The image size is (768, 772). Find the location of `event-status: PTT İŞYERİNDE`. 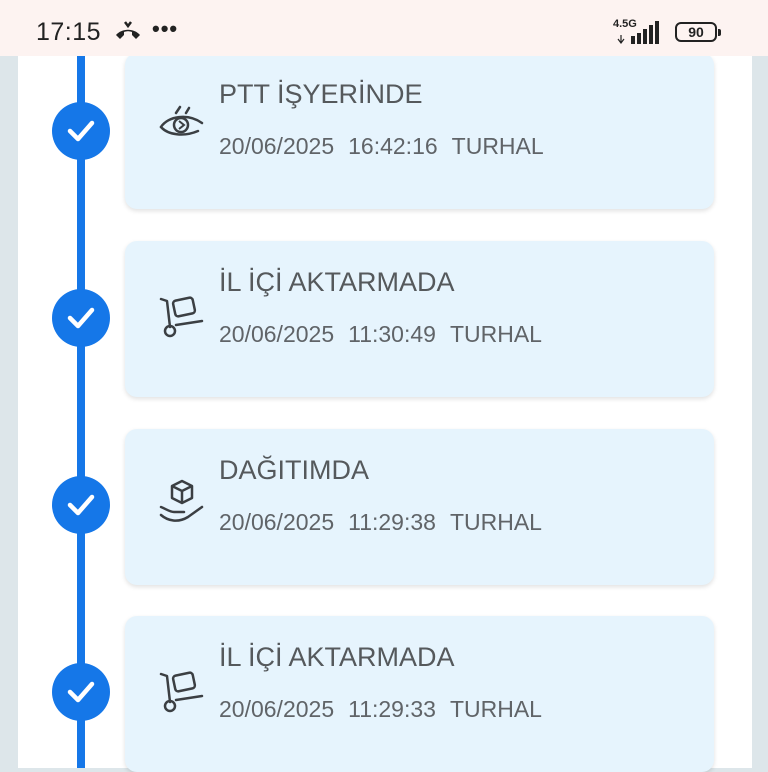

event-status: PTT İŞYERİNDE is located at coordinates (321, 94).